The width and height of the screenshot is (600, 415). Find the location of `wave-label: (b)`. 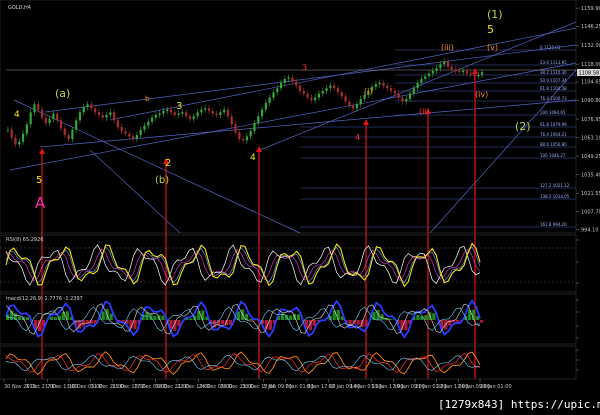

wave-label: (b) is located at coordinates (162, 180).